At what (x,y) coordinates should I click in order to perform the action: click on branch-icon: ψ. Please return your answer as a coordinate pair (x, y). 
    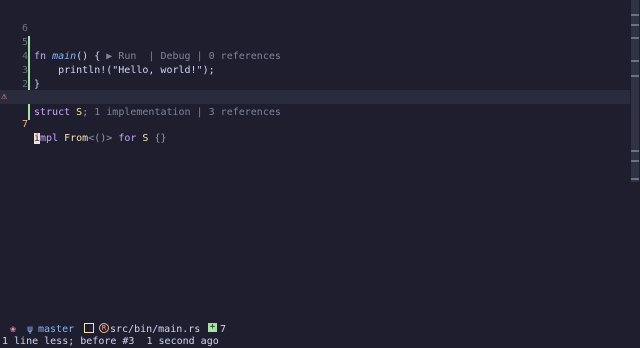
    Looking at the image, I should click on (30, 329).